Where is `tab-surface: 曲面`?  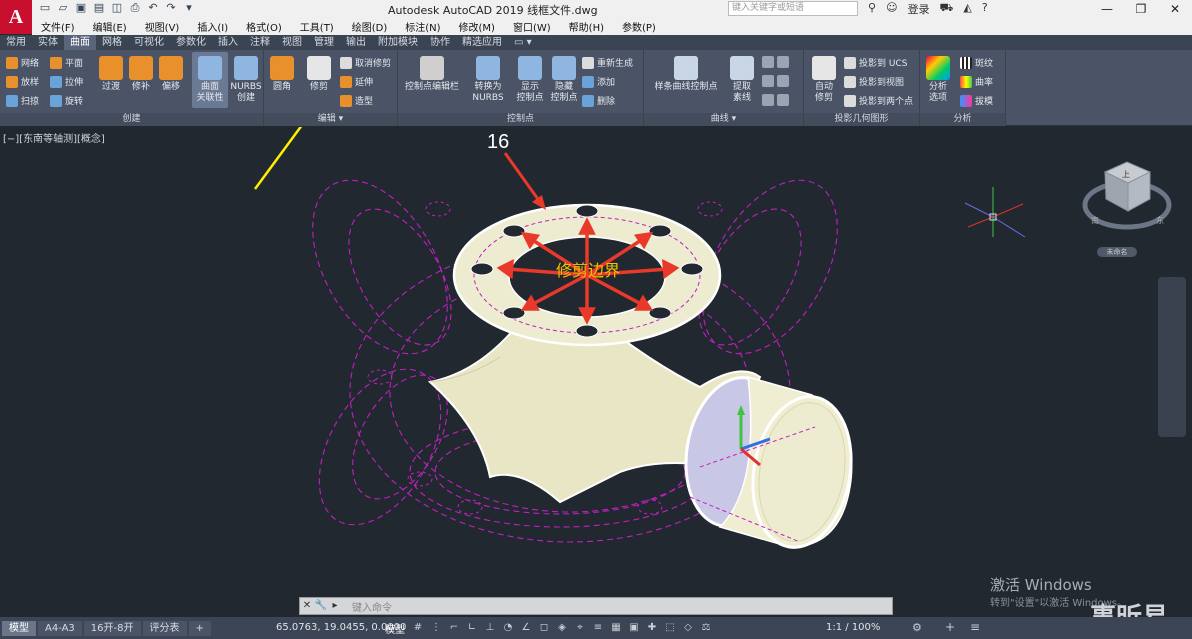
tab-surface: 曲面 is located at coordinates (80, 42).